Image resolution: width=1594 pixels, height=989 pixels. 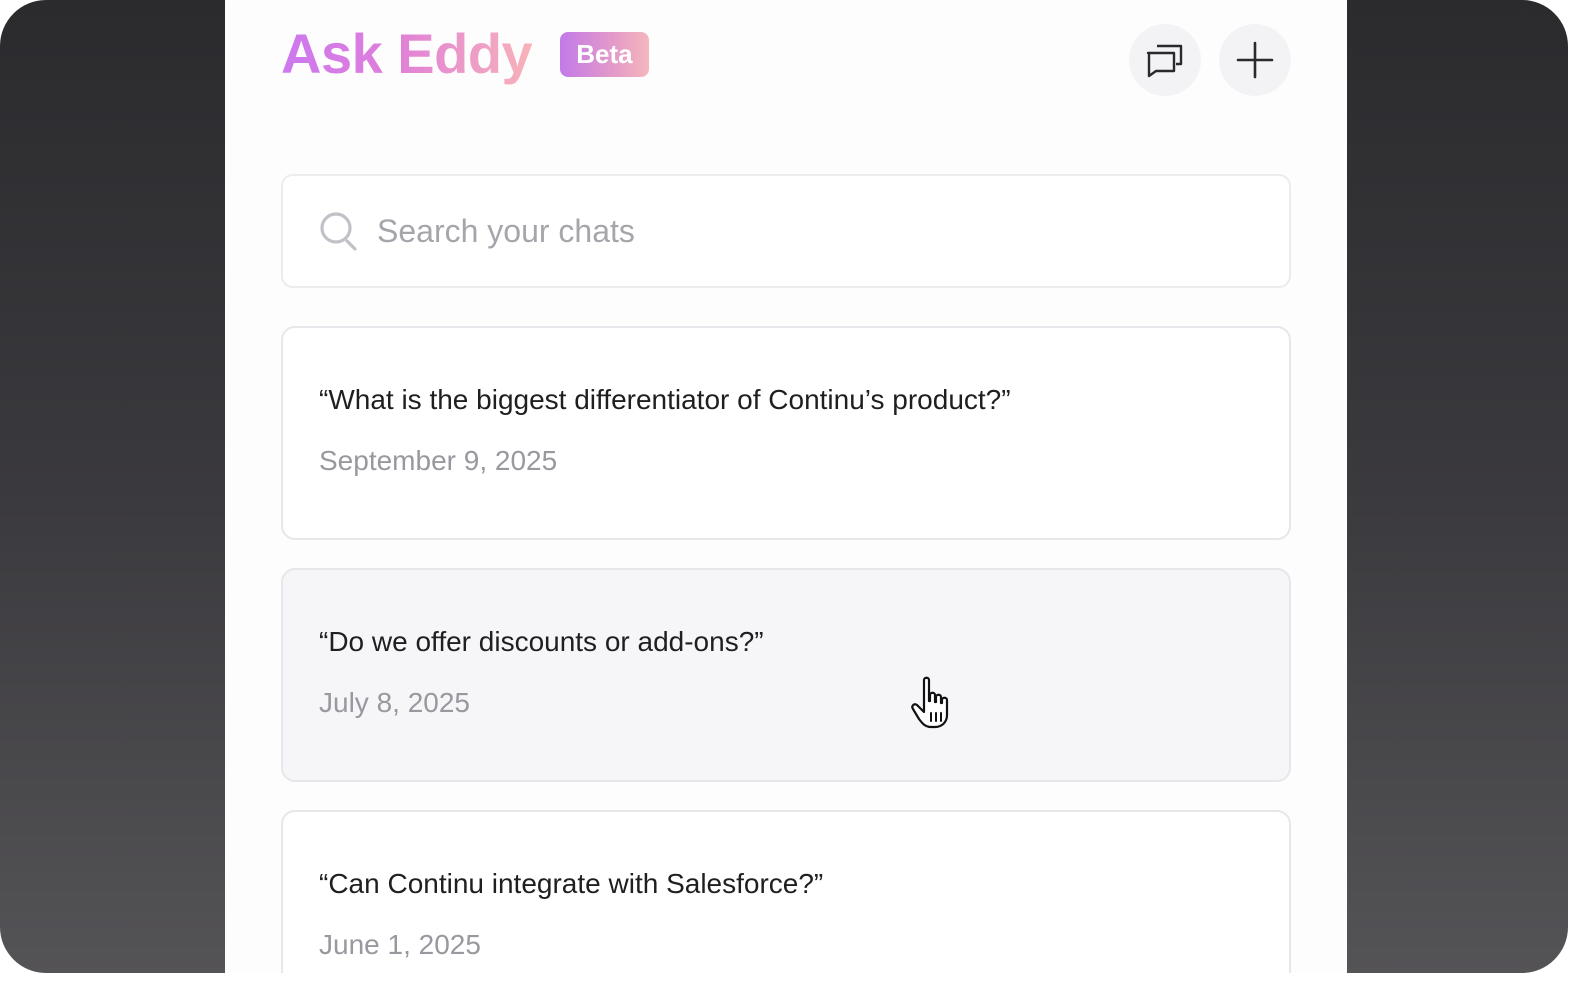 What do you see at coordinates (541, 641) in the screenshot?
I see `chat-question: “Do we offer discounts or add-ons?”` at bounding box center [541, 641].